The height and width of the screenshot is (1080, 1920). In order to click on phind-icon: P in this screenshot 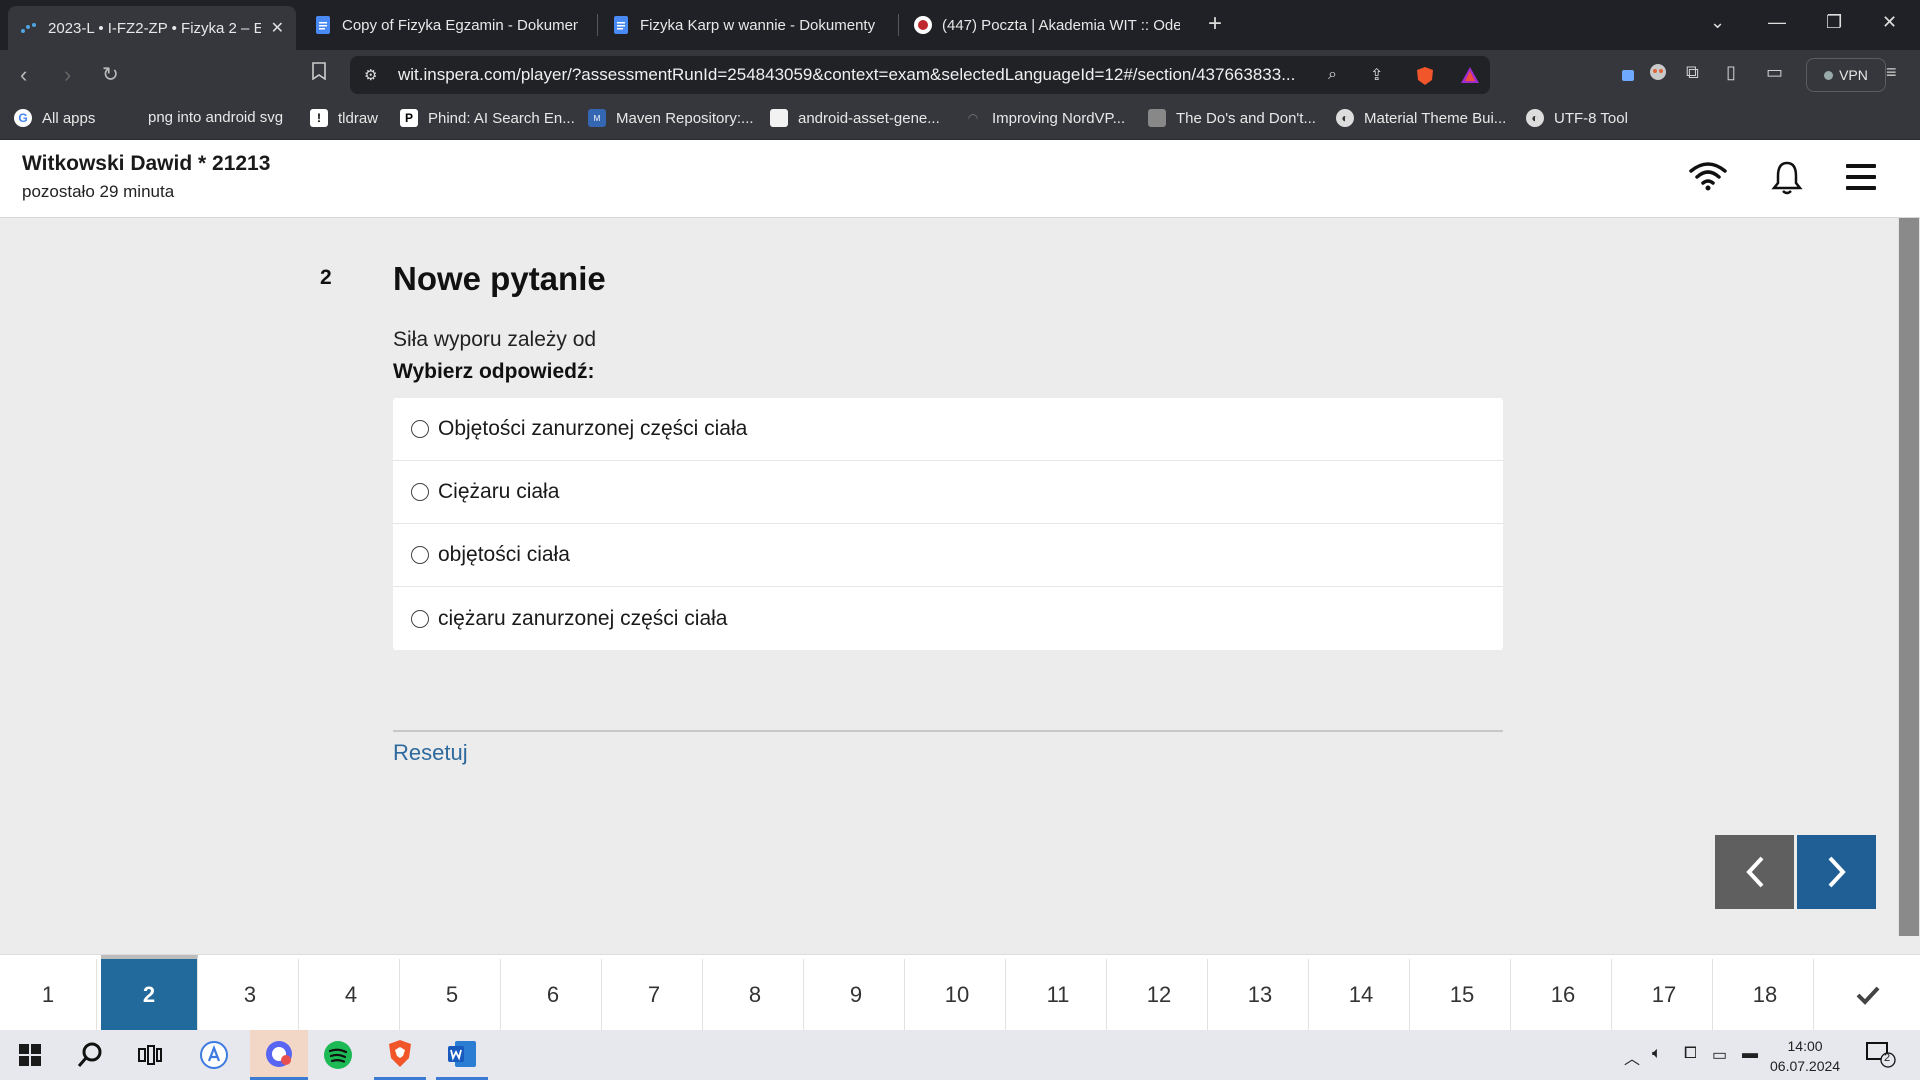, I will do `click(409, 118)`.